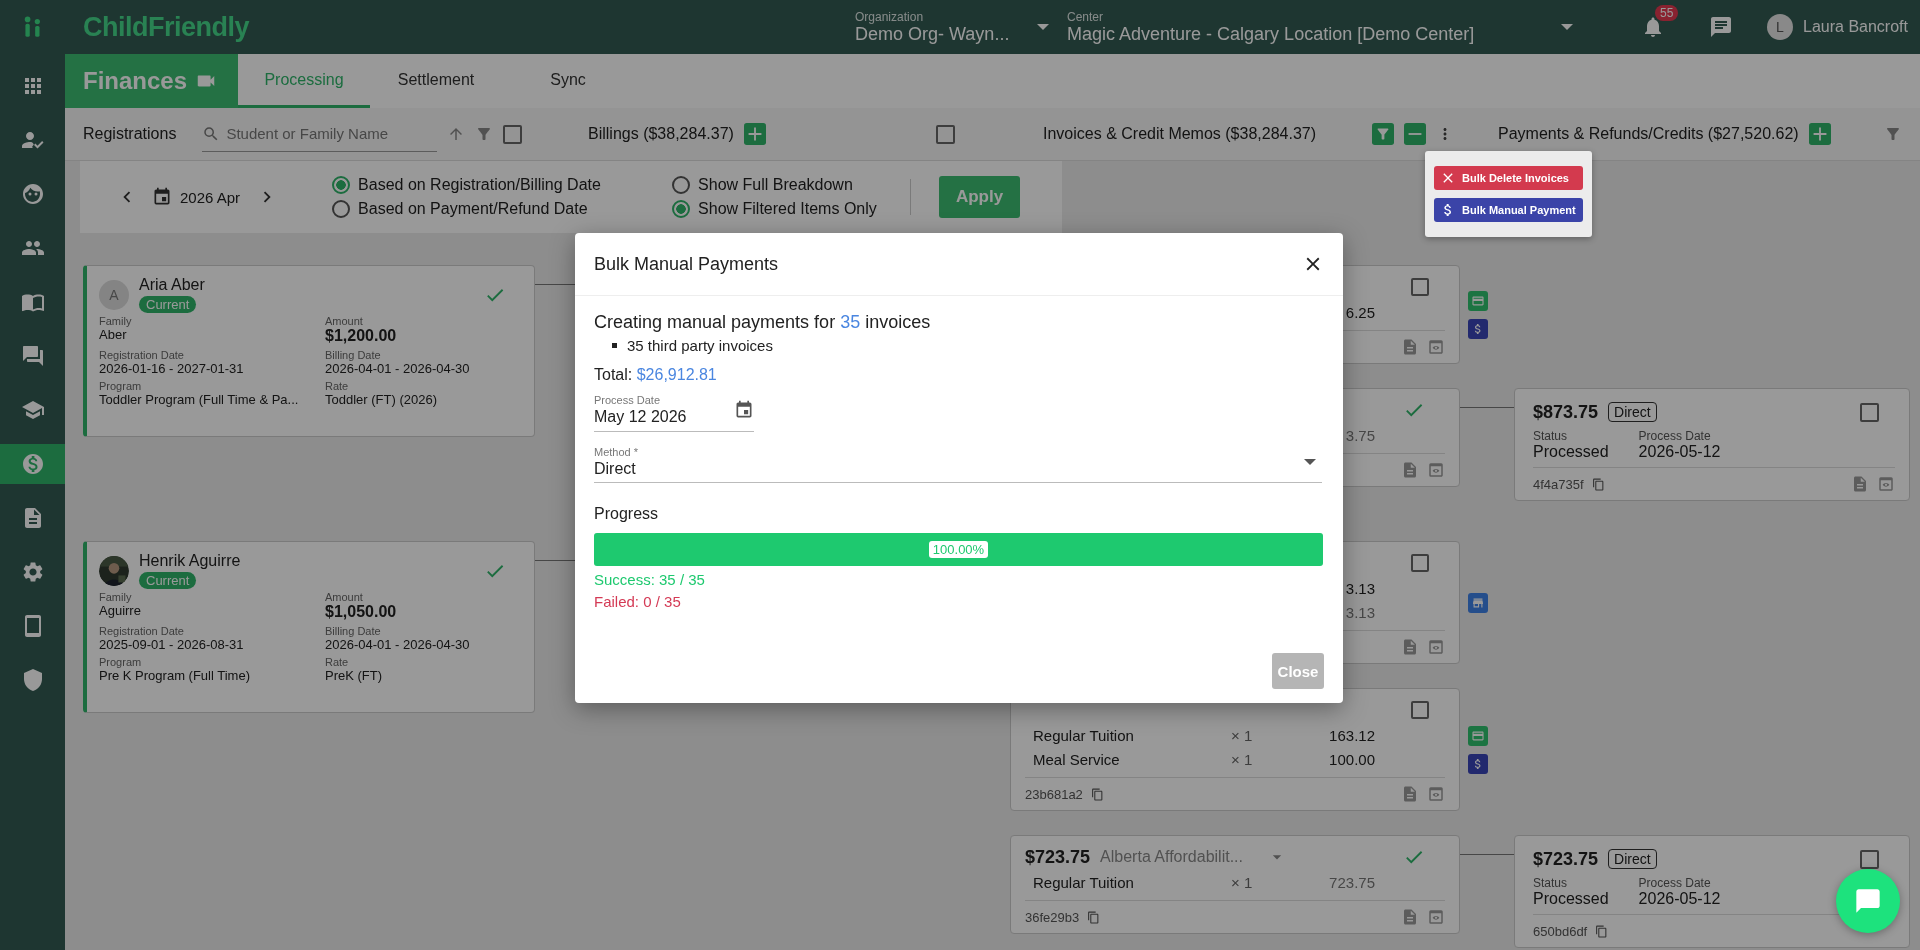  What do you see at coordinates (309, 627) in the screenshot?
I see `registration-card: Henrik Aguirre Current Family Aguirre Amount $1,050.00 Registration Date 2025-09-01 - 2026-08-31 Billing Date 2026-04-01 - 2026-04-30 Program Pre K Program (Full Time) Rate PreK (FT)` at bounding box center [309, 627].